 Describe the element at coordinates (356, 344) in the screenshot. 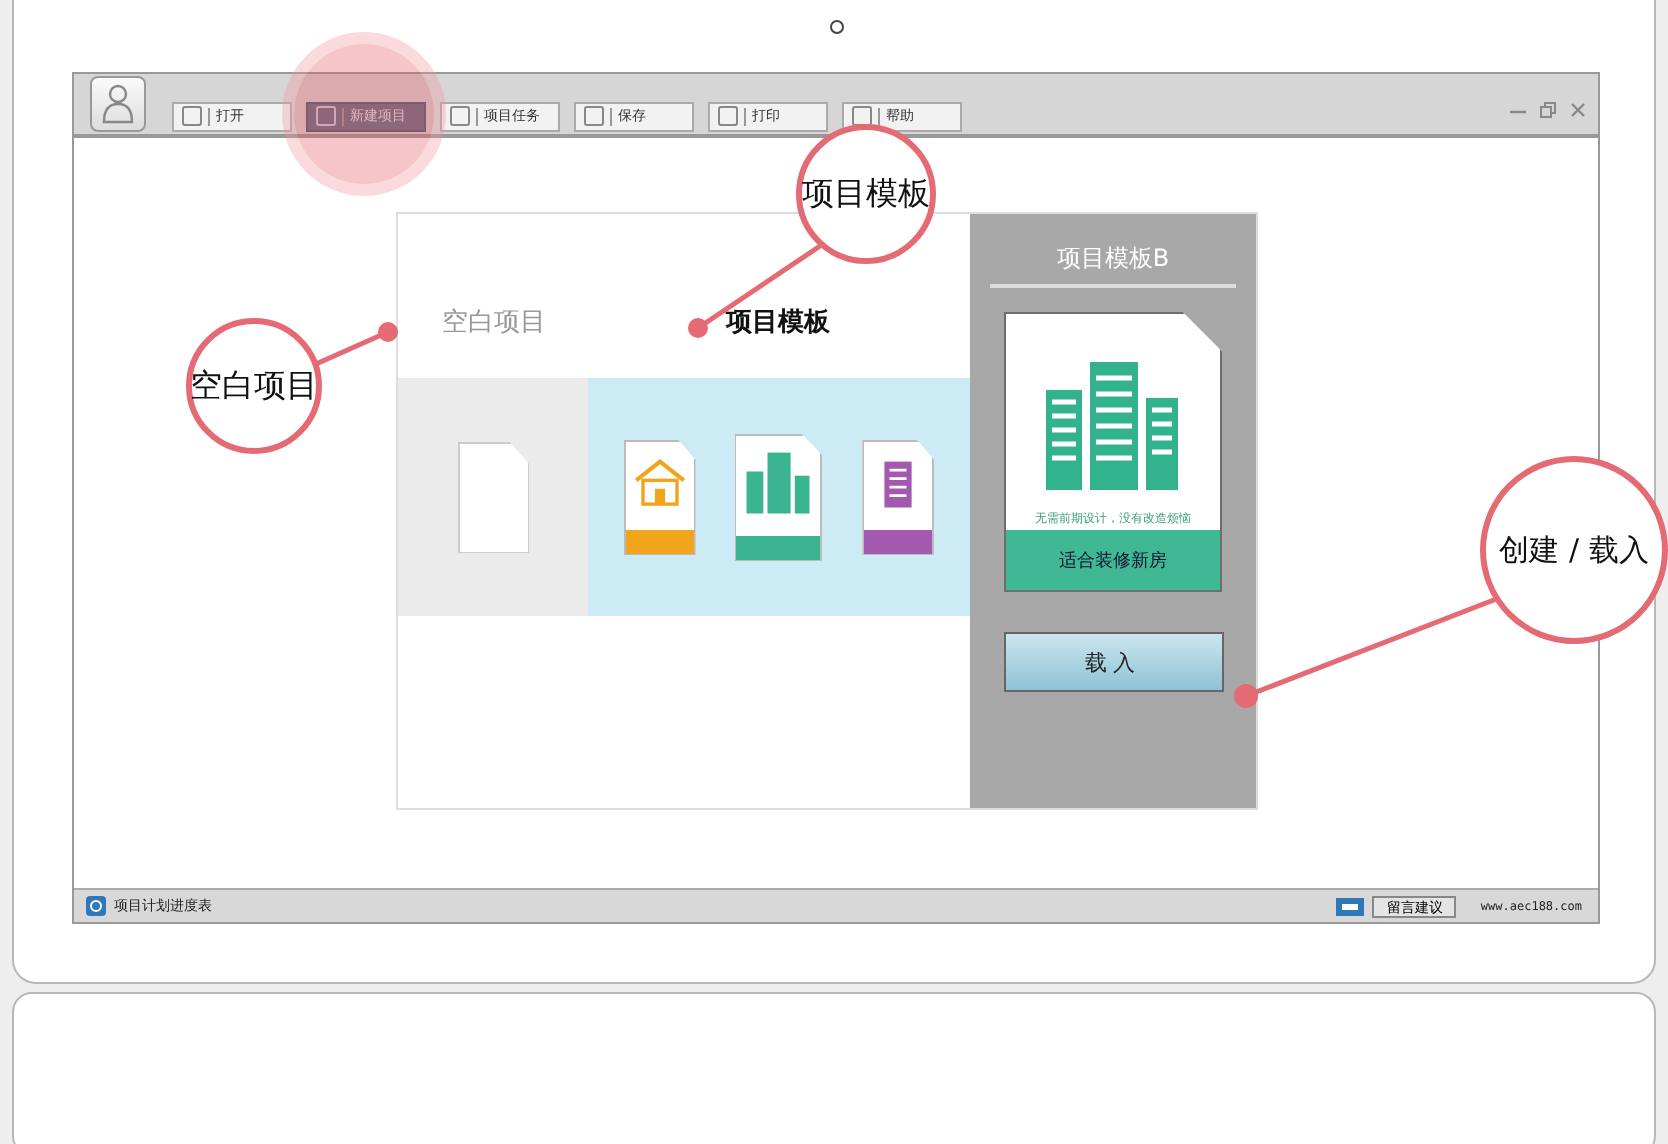

I see `leader-line` at that location.